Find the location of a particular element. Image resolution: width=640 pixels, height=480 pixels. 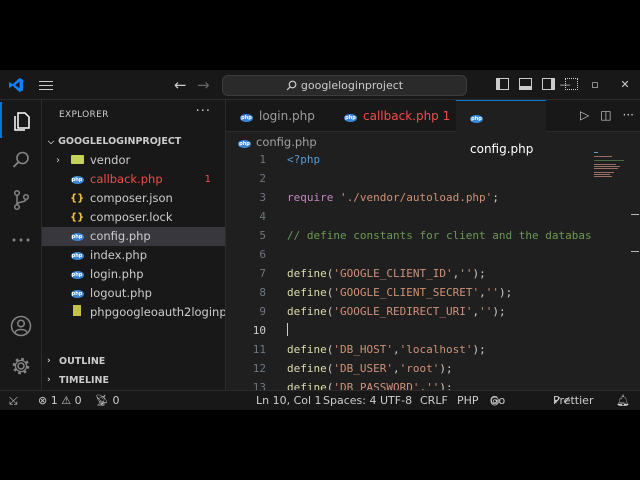

project-folder-header: ⌵ GOOGLELOGINPROJECT is located at coordinates (134, 141).